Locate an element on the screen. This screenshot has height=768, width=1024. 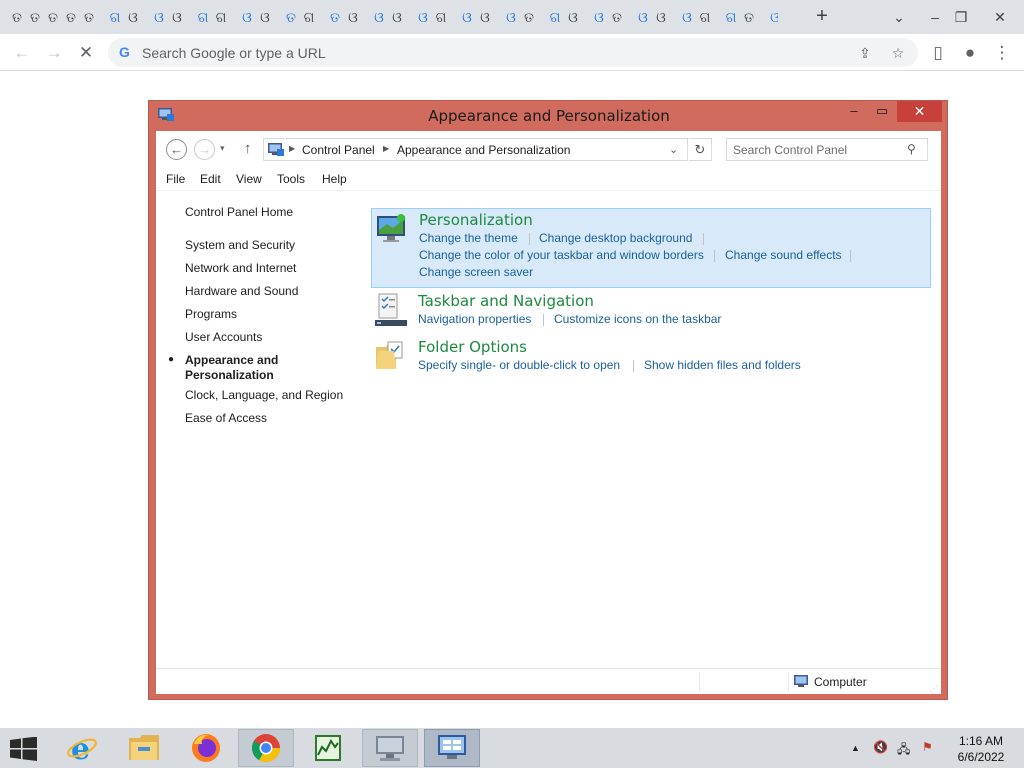
link-change-desktop-background: Change desktop background is located at coordinates (615, 238).